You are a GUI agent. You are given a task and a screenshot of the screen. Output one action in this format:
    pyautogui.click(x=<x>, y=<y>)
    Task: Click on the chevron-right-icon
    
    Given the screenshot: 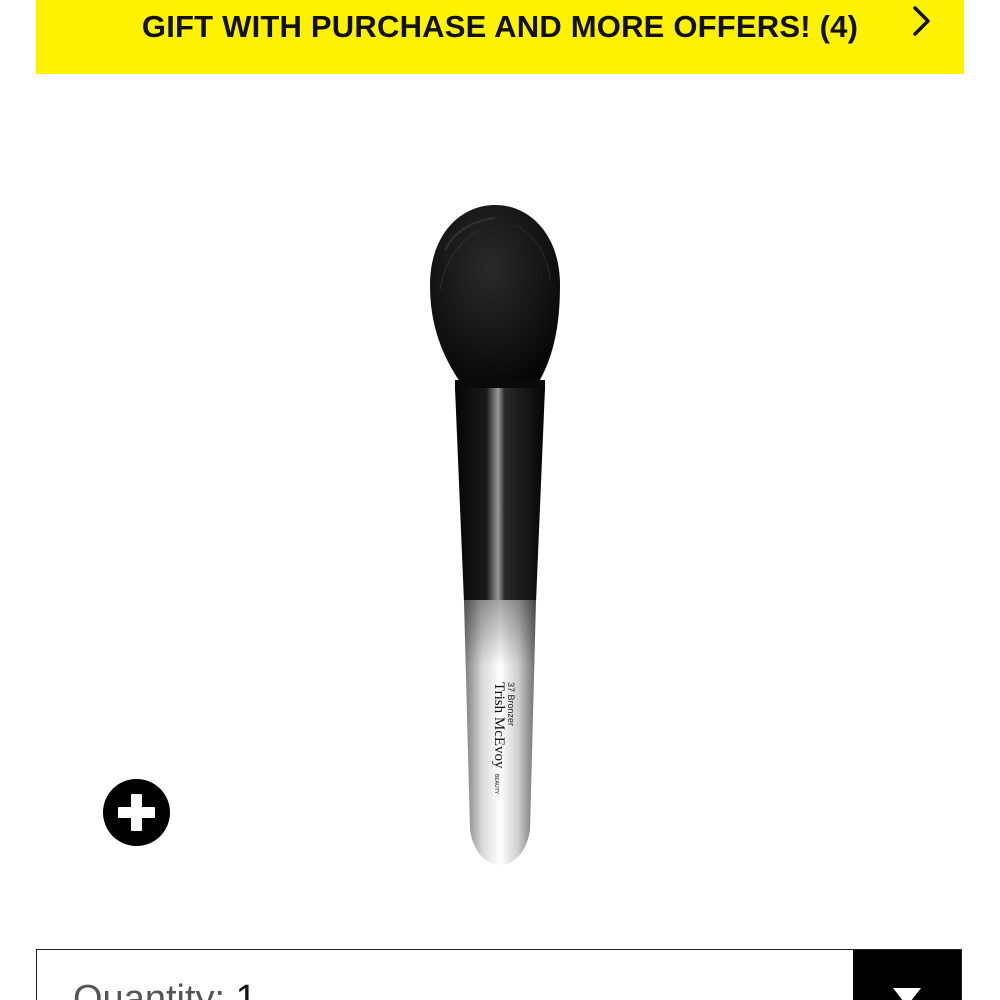 What is the action you would take?
    pyautogui.click(x=921, y=21)
    